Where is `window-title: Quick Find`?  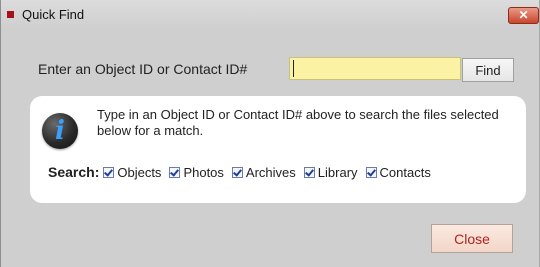
window-title: Quick Find is located at coordinates (53, 14).